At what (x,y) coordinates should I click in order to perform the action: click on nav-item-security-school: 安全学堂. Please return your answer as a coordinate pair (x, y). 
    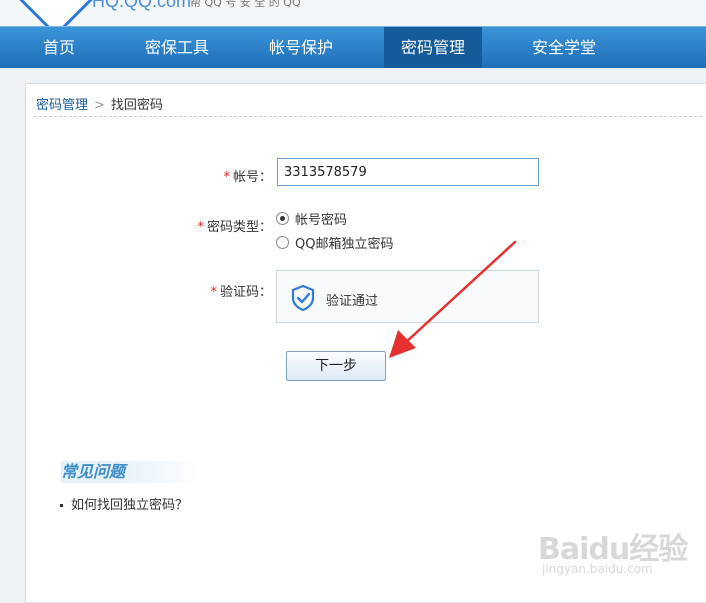
    Looking at the image, I should click on (564, 47).